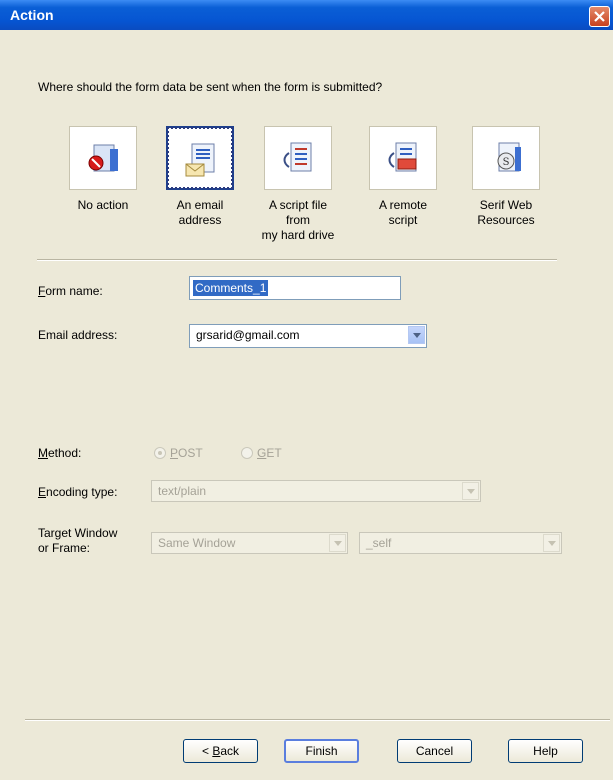 The image size is (613, 780). I want to click on target-frame-combo: _self, so click(460, 543).